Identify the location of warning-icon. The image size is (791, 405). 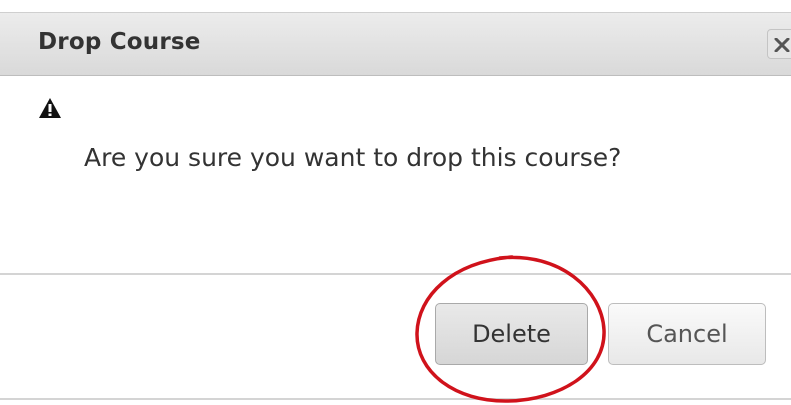
(50, 108).